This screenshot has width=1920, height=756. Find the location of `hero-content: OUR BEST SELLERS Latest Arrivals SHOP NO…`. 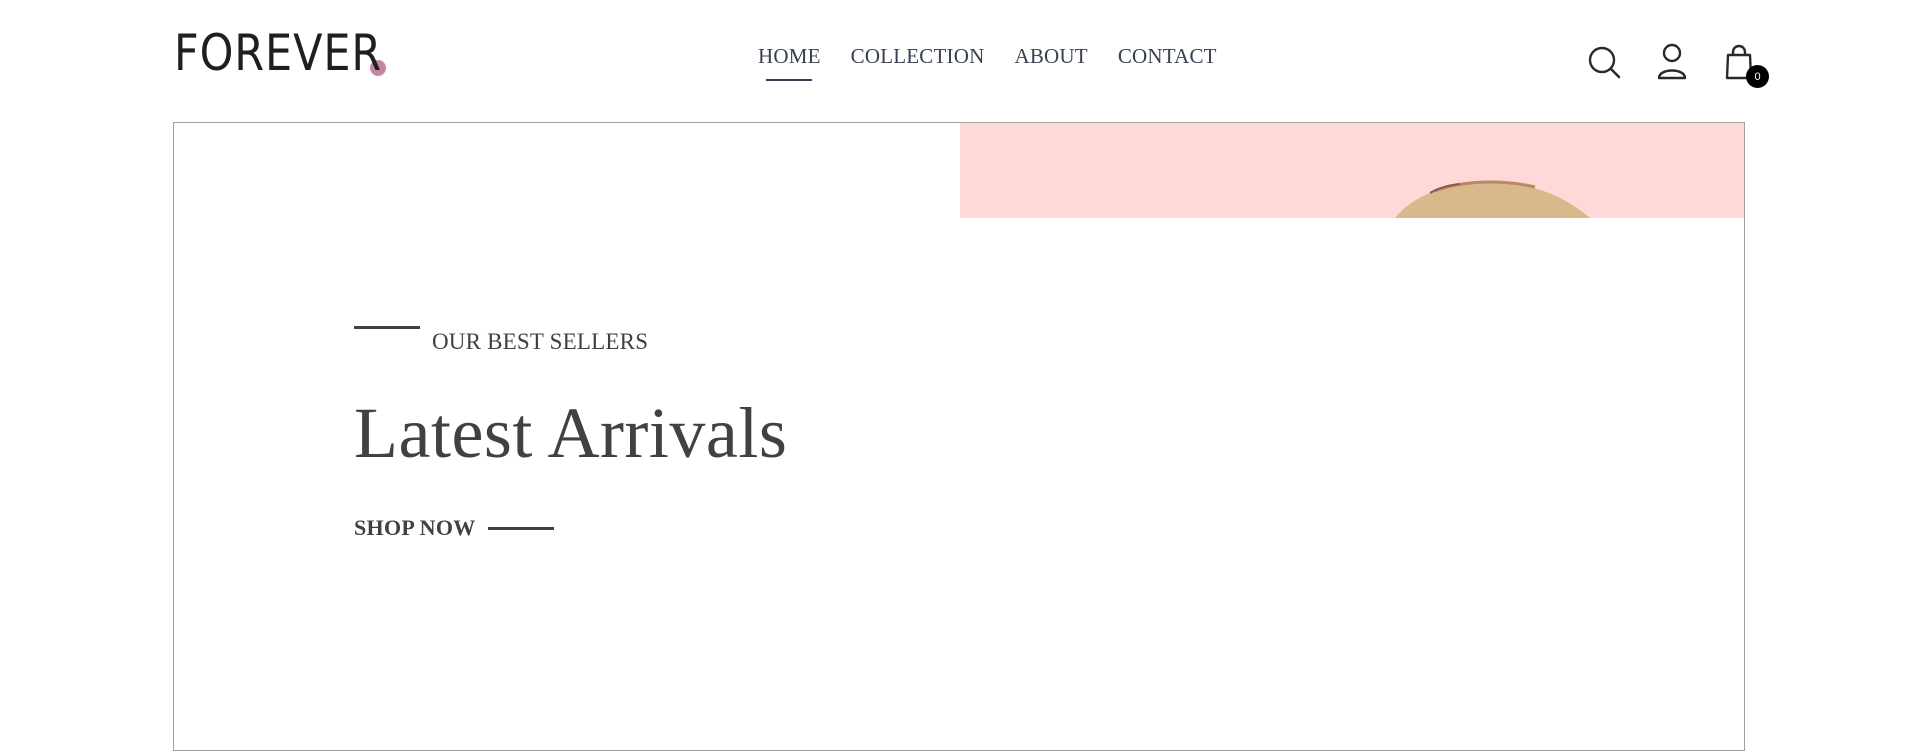

hero-content: OUR BEST SELLERS Latest Arrivals SHOP NO… is located at coordinates (570, 432).